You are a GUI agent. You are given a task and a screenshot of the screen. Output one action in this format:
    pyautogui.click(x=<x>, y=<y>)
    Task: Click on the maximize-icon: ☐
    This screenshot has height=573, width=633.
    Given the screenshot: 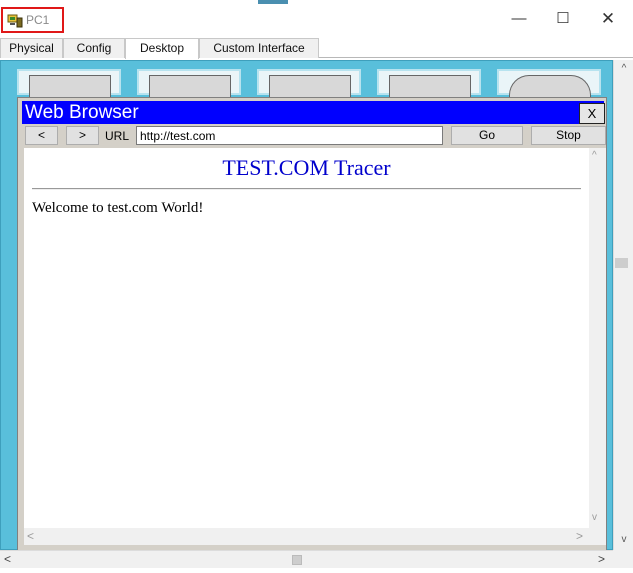 What is the action you would take?
    pyautogui.click(x=563, y=18)
    